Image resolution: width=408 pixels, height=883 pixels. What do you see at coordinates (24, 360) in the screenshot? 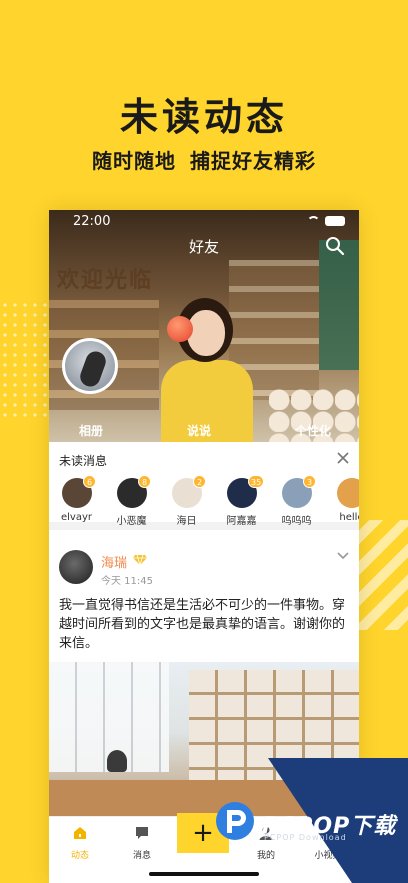
I see `decorative-dots` at bounding box center [24, 360].